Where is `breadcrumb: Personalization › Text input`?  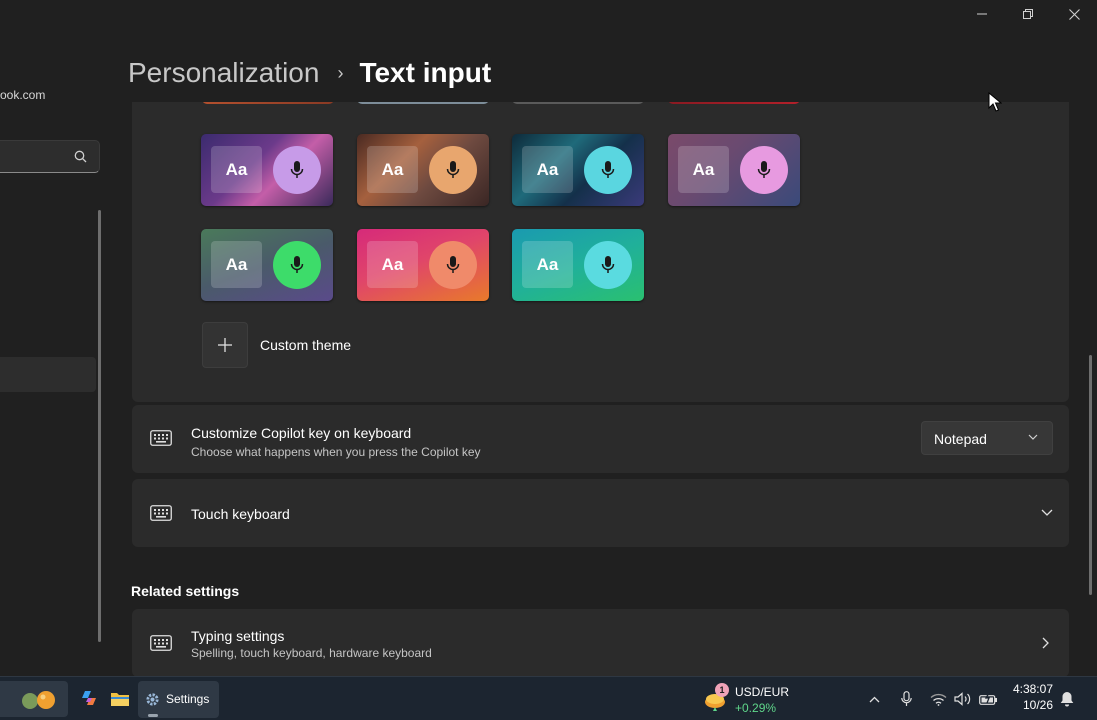 breadcrumb: Personalization › Text input is located at coordinates (309, 73).